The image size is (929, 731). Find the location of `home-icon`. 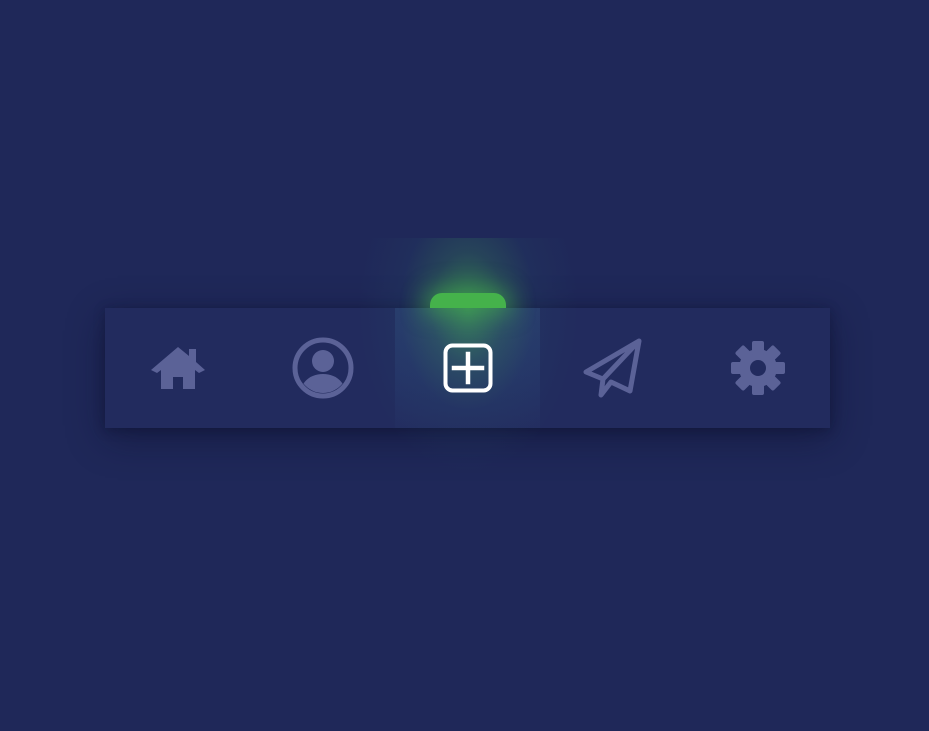

home-icon is located at coordinates (178, 368).